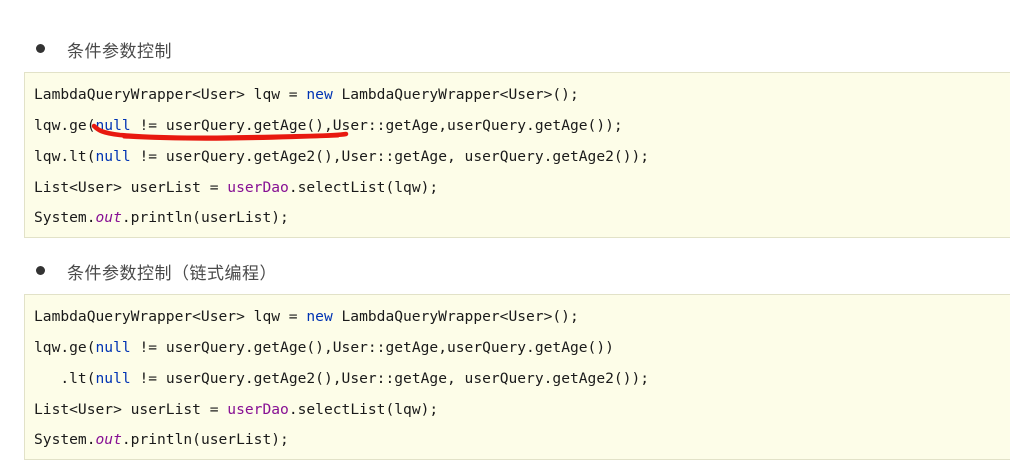  Describe the element at coordinates (65, 156) in the screenshot. I see `code-text: lqw.lt(` at that location.